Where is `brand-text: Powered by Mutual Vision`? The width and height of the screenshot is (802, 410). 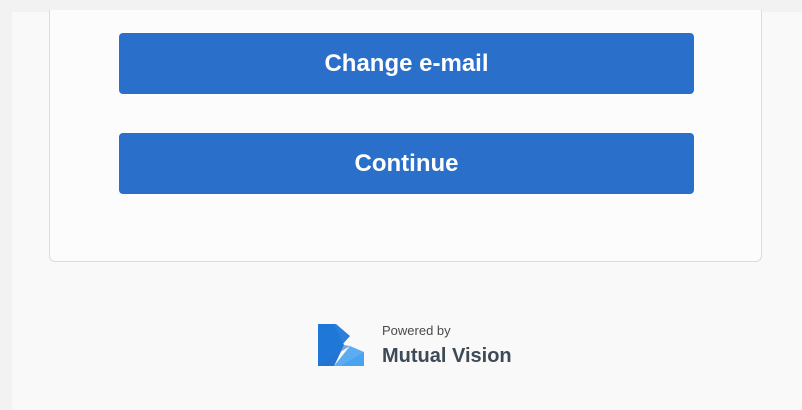 brand-text: Powered by Mutual Vision is located at coordinates (447, 345).